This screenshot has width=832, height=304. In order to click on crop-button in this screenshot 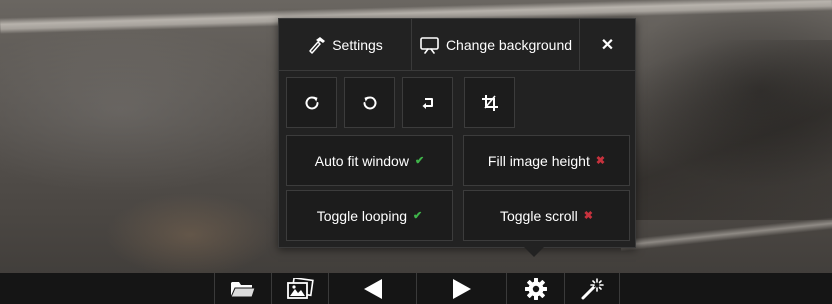, I will do `click(489, 102)`.